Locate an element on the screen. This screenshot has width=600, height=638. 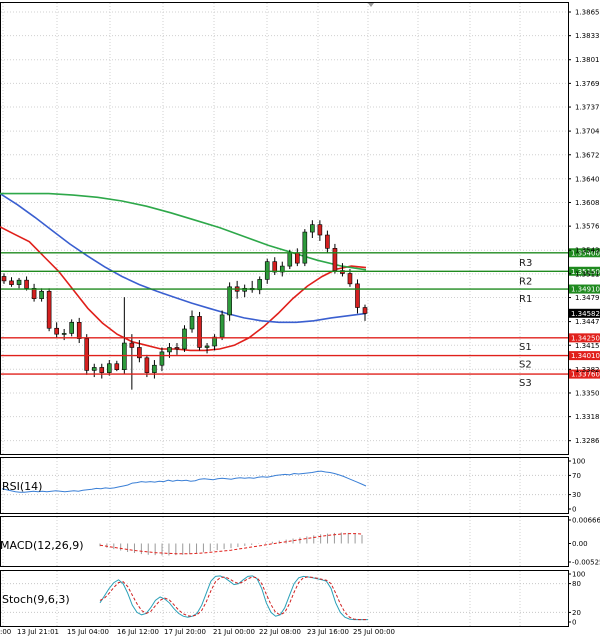
indicator-tick-label: 100 is located at coordinates (578, 575).